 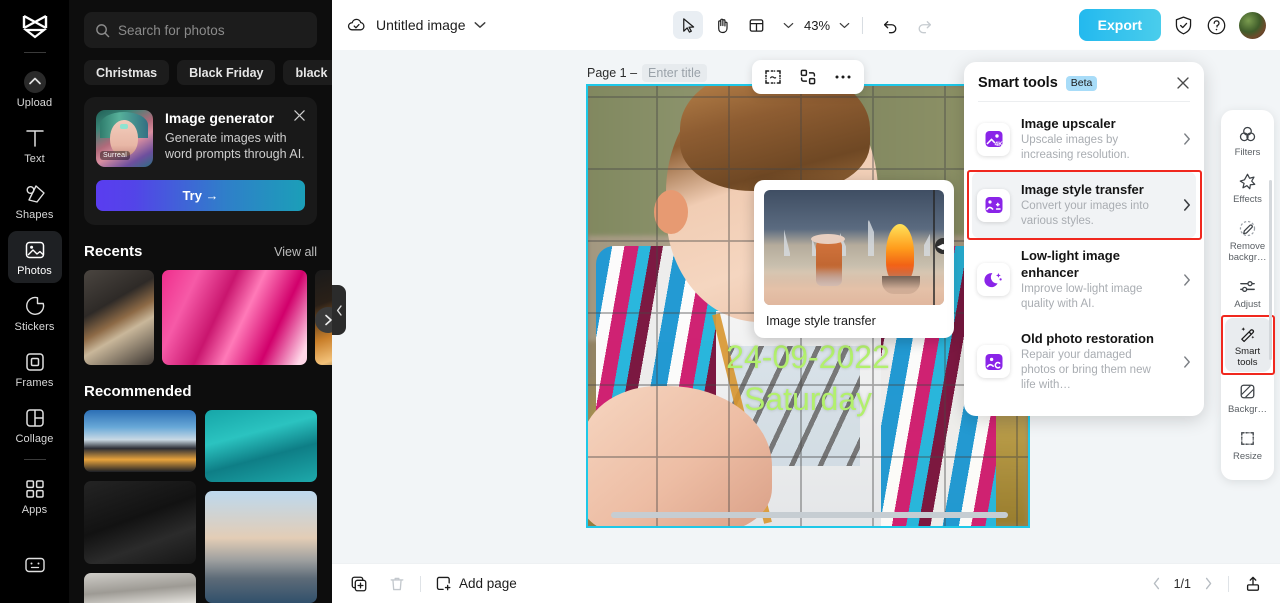 I want to click on right-tool-label: Resize, so click(x=1247, y=456).